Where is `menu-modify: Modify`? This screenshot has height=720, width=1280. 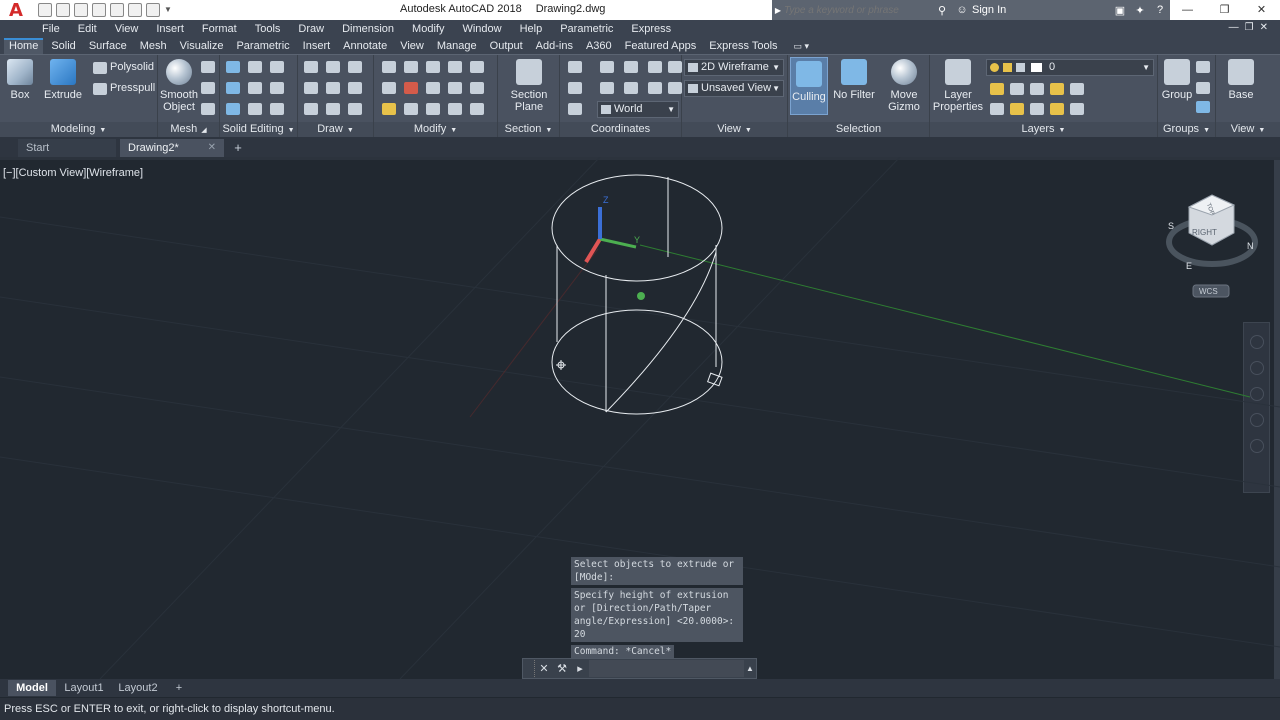 menu-modify: Modify is located at coordinates (428, 29).